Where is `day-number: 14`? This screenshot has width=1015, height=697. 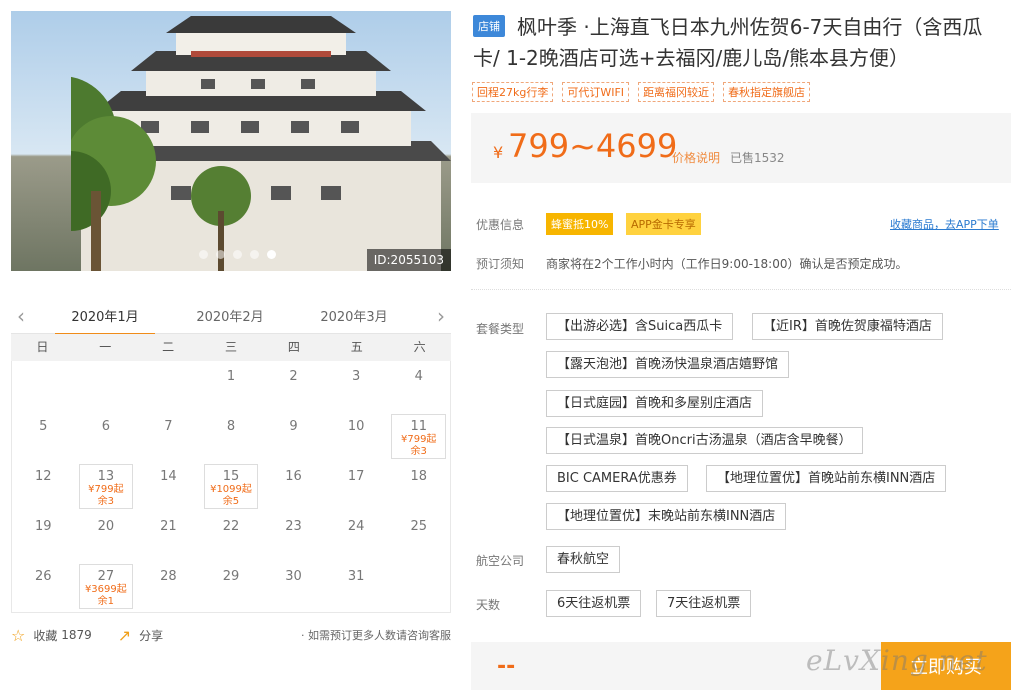
day-number: 14 is located at coordinates (168, 476).